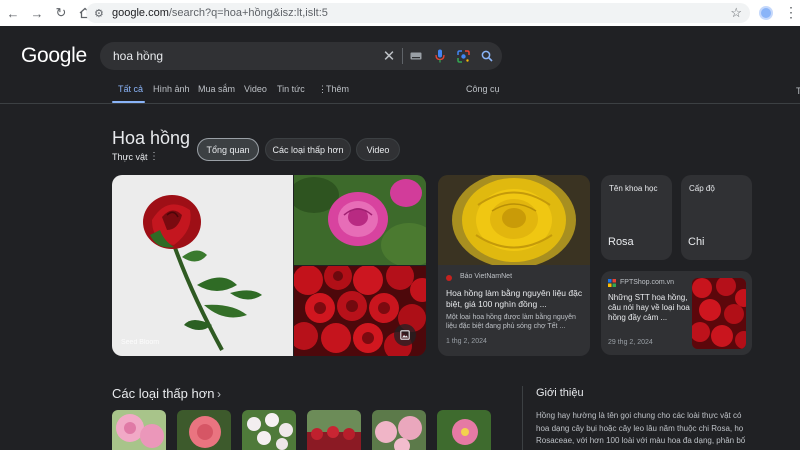 The height and width of the screenshot is (450, 800). I want to click on gallery-button, so click(405, 335).